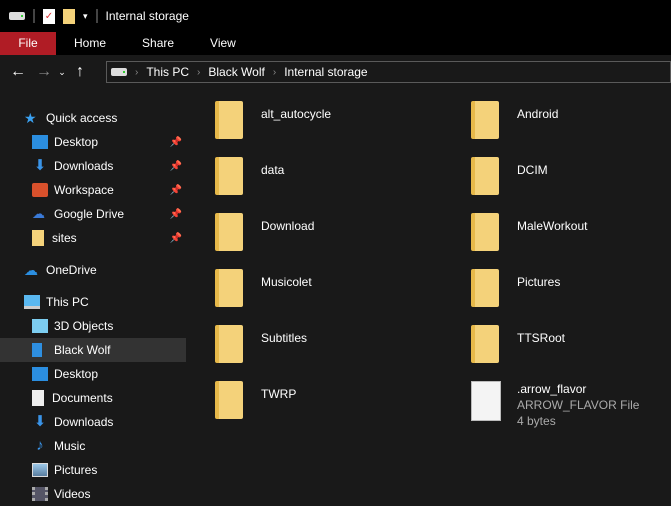 The height and width of the screenshot is (506, 671). Describe the element at coordinates (82, 350) in the screenshot. I see `nav-label: Black Wolf` at that location.